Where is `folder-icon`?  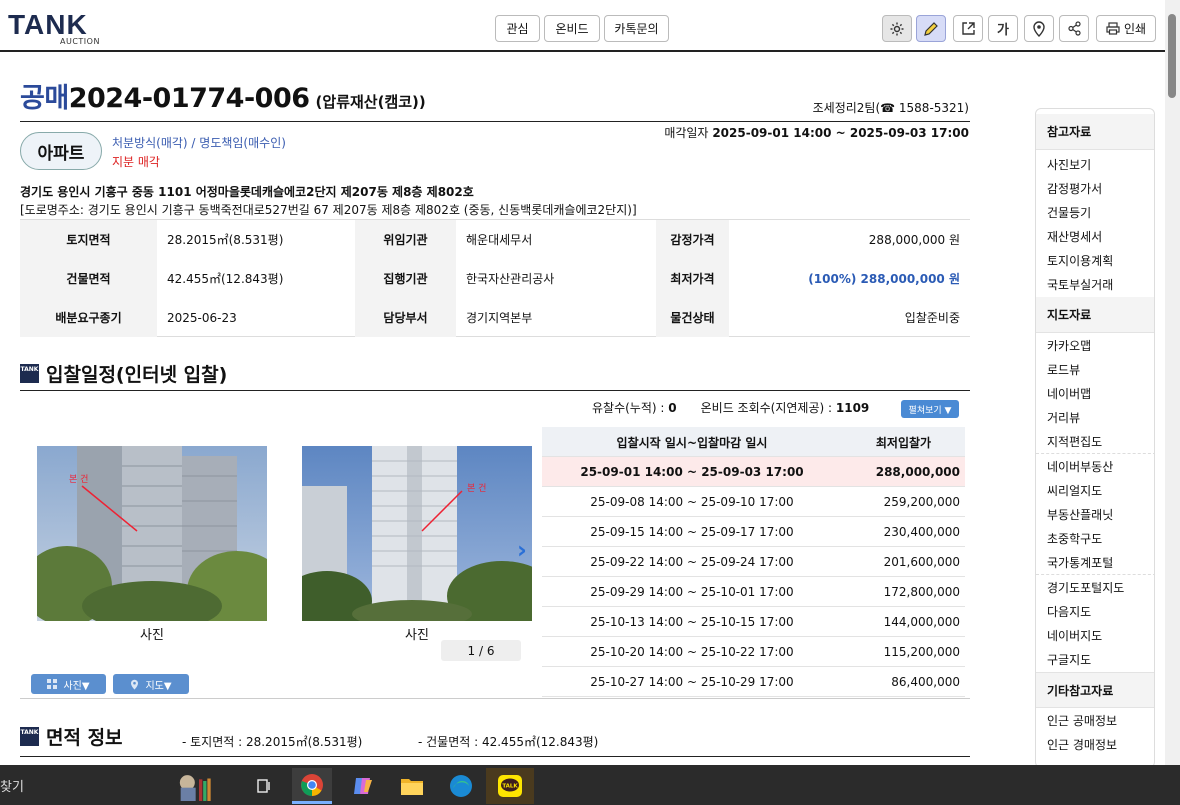
folder-icon is located at coordinates (412, 787).